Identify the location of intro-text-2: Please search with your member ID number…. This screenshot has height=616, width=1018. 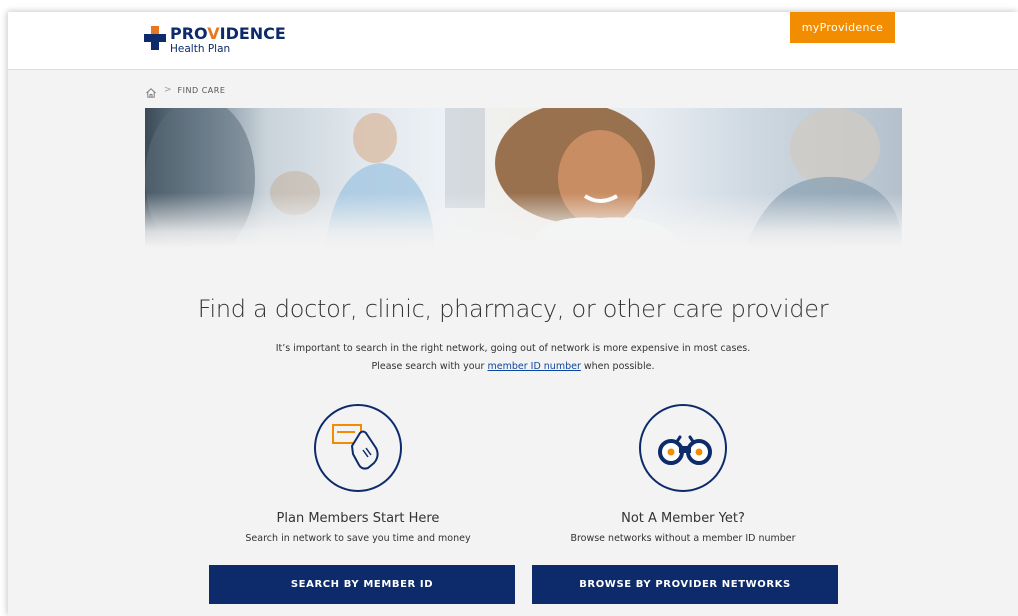
(513, 366).